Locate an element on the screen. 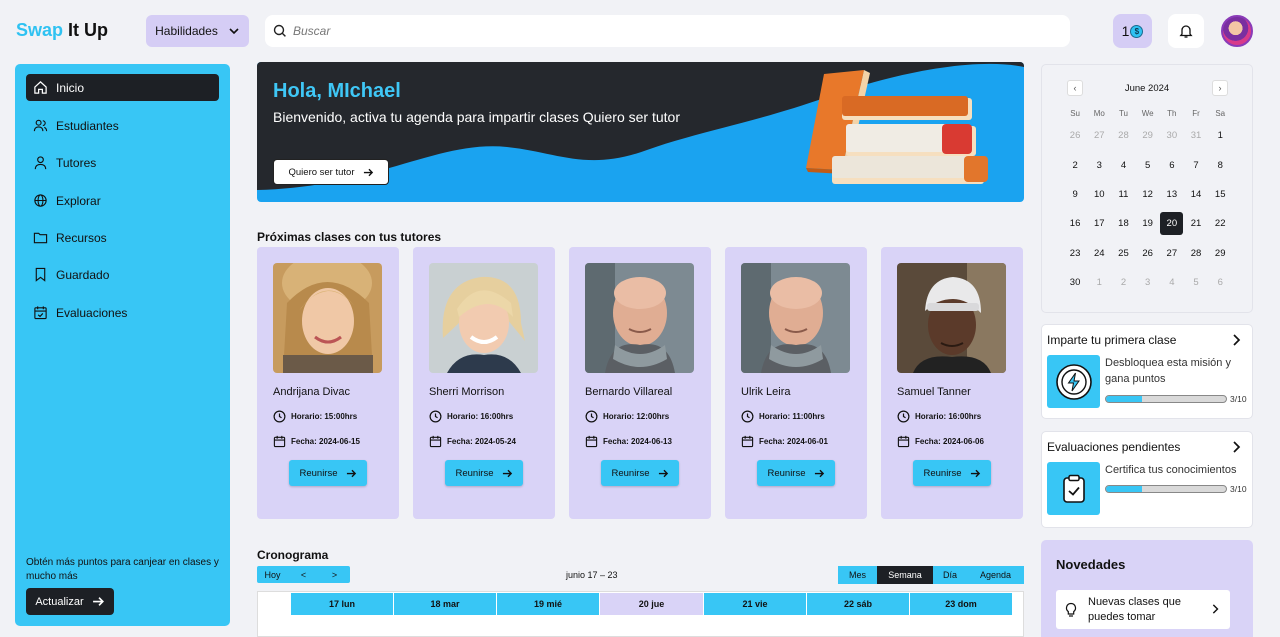  mission-description: Desbloquea esta misión y gana puntos is located at coordinates (1168, 371).